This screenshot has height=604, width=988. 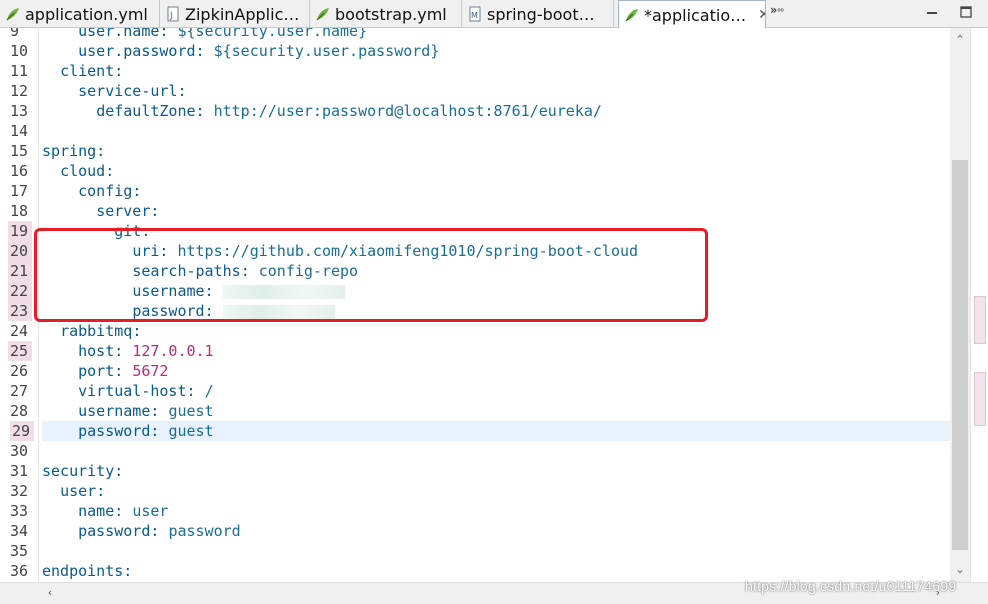 I want to click on tab-overflow-button: »⁰⁰, so click(x=777, y=10).